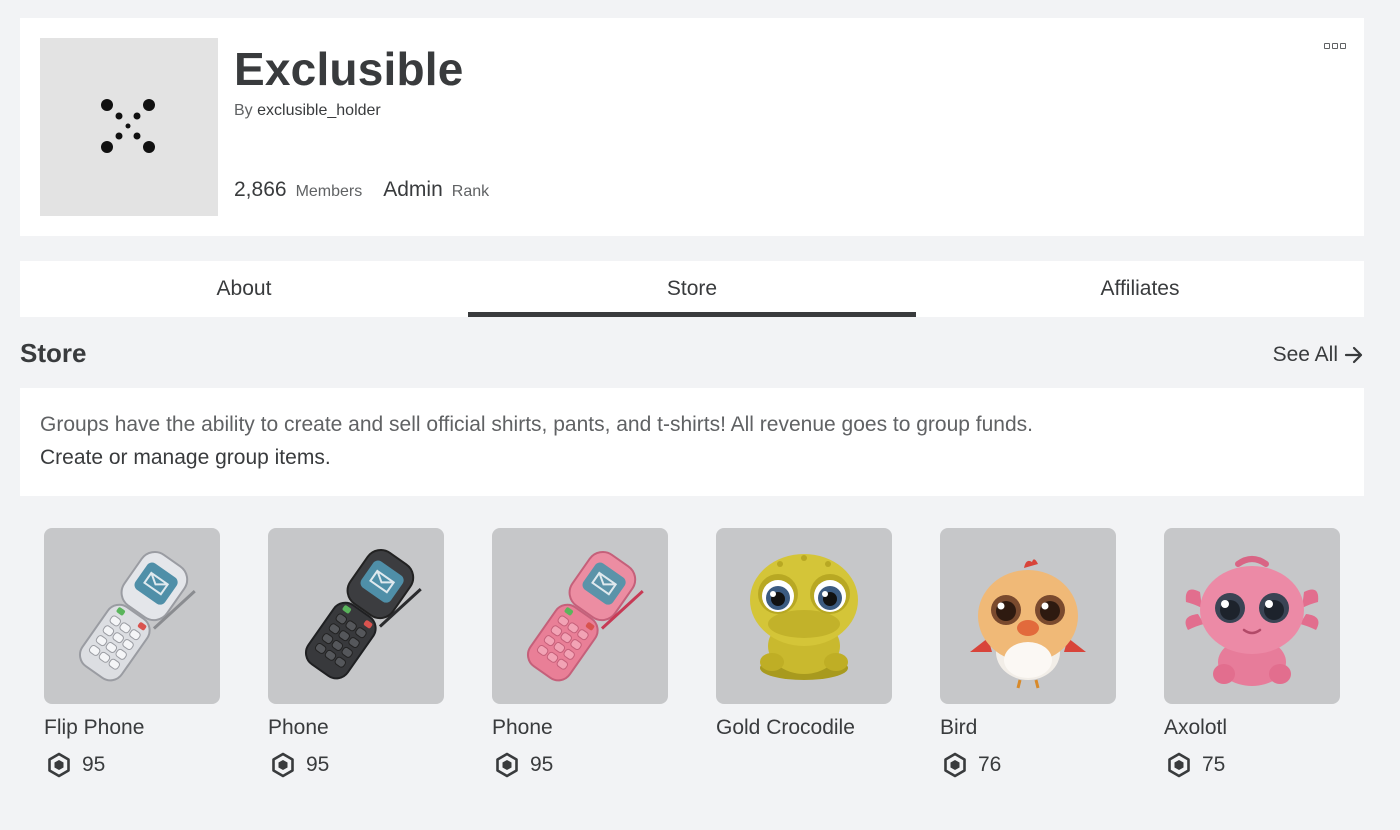  I want to click on tab-store: Store, so click(692, 289).